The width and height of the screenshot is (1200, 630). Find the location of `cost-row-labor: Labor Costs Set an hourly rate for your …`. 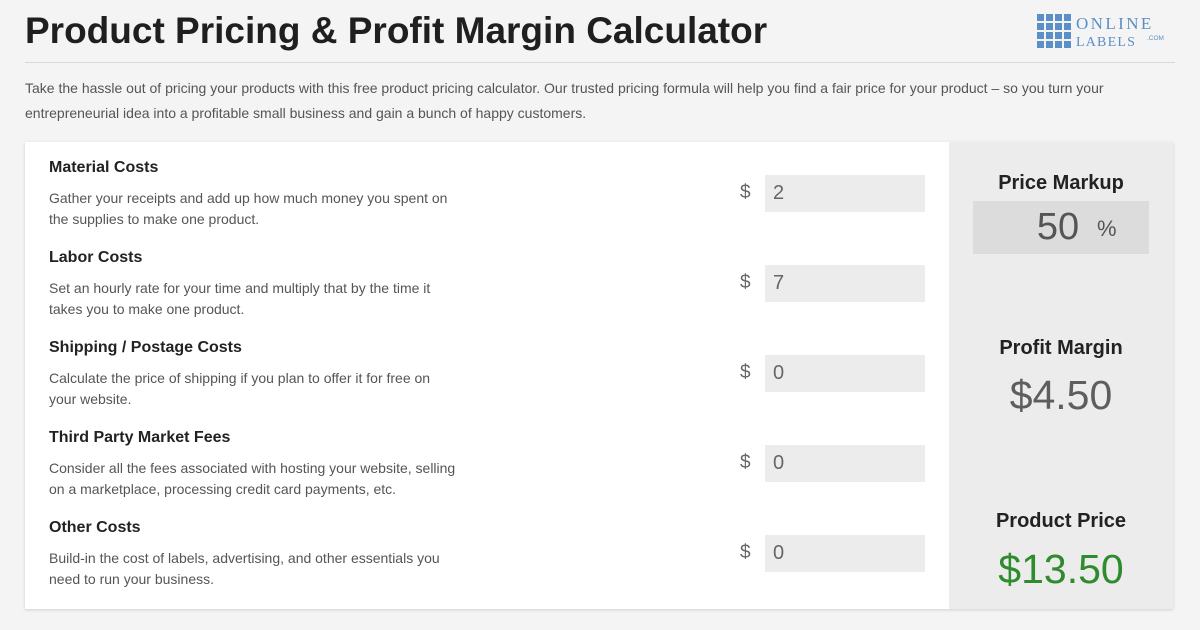

cost-row-labor: Labor Costs Set an hourly rate for your … is located at coordinates (487, 277).